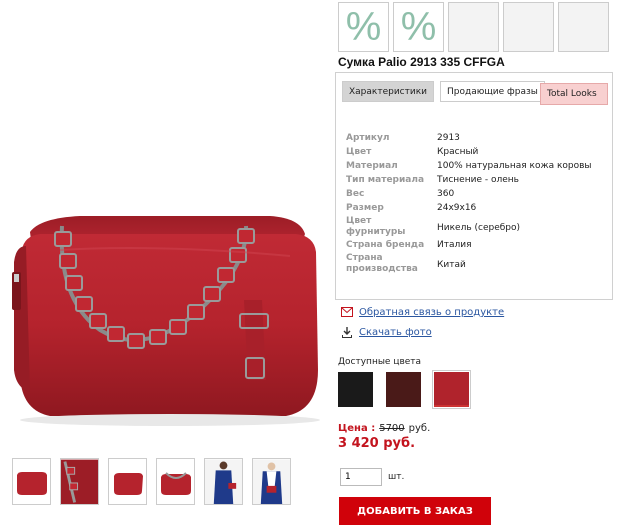 Image resolution: width=626 pixels, height=530 pixels. What do you see at coordinates (380, 362) in the screenshot?
I see `available-colors-label: Доступные цвета` at bounding box center [380, 362].